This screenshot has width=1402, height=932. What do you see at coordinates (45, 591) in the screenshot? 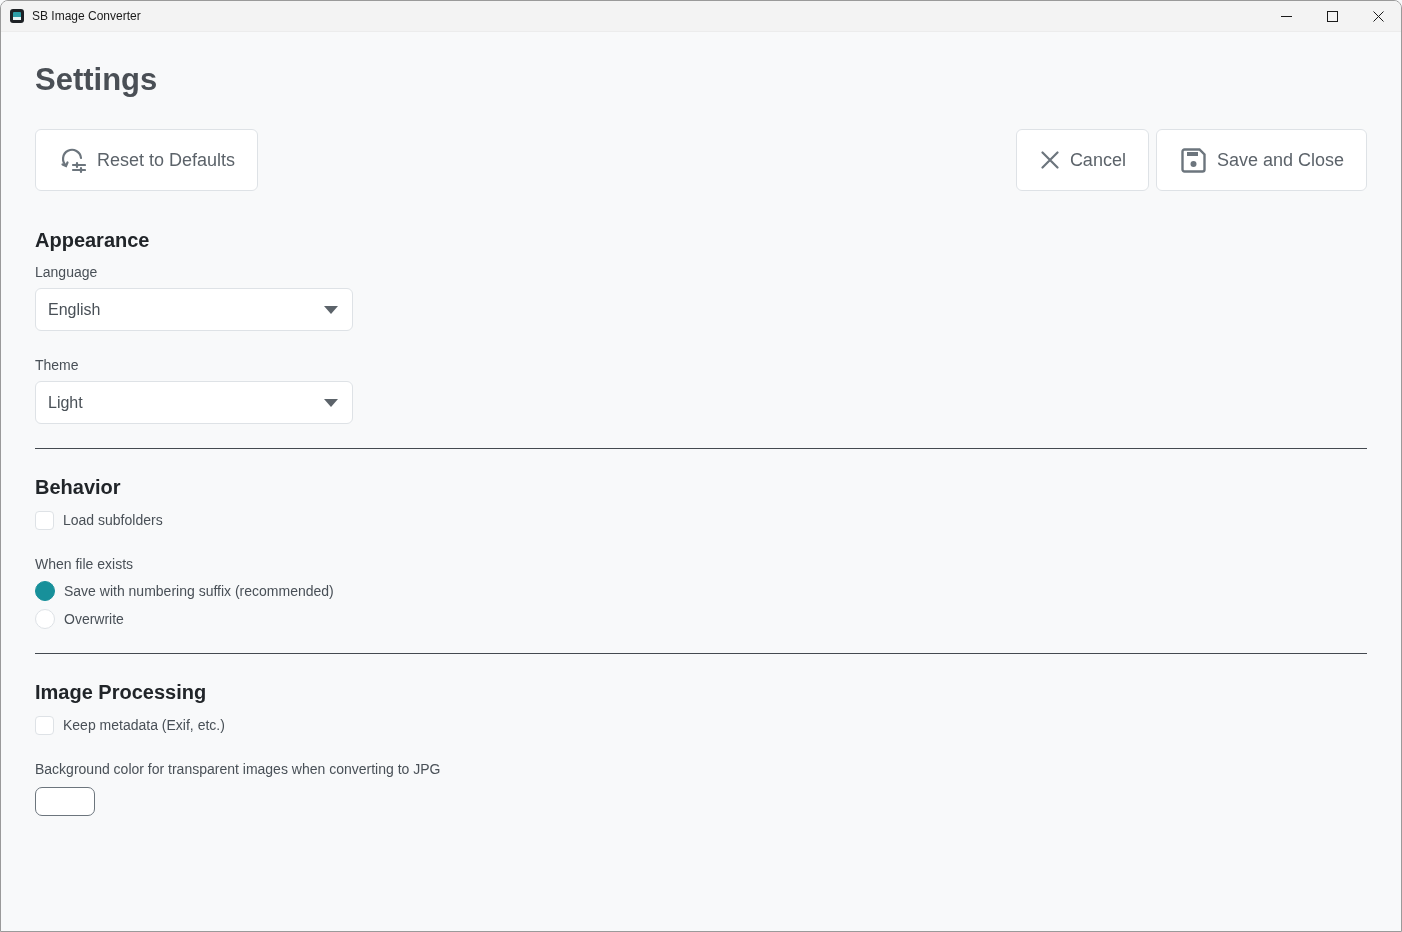
I see `radio-button` at bounding box center [45, 591].